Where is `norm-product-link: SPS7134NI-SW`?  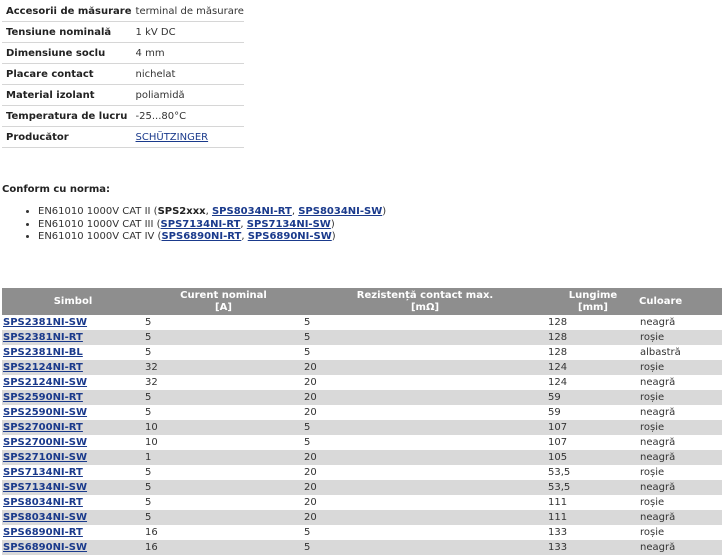
norm-product-link: SPS7134NI-SW is located at coordinates (289, 224).